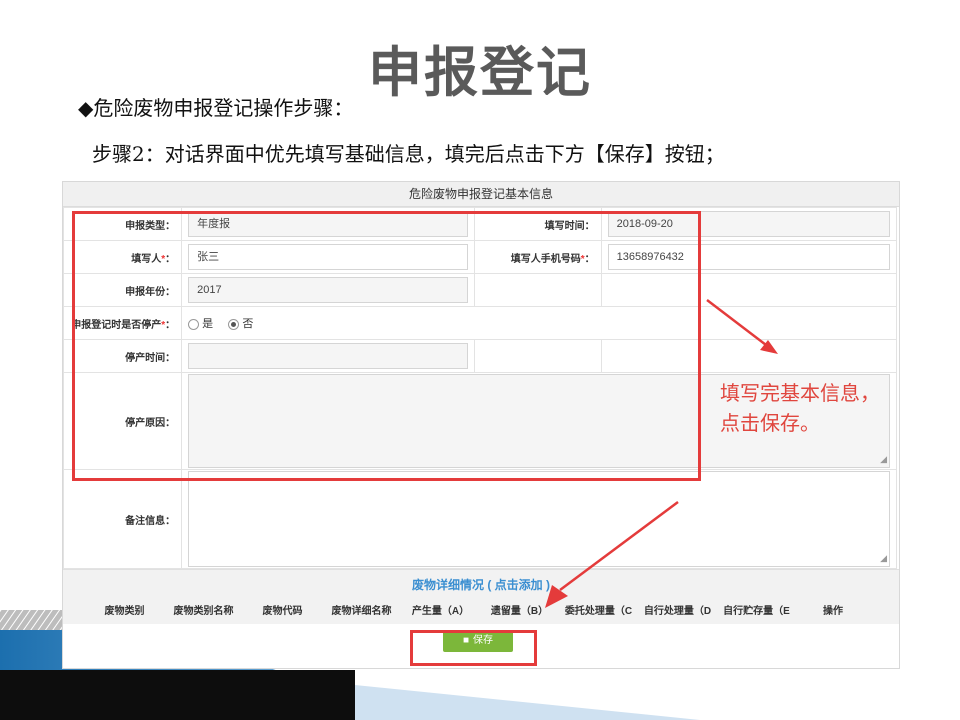  I want to click on annotation-arrows, so click(661, 453).